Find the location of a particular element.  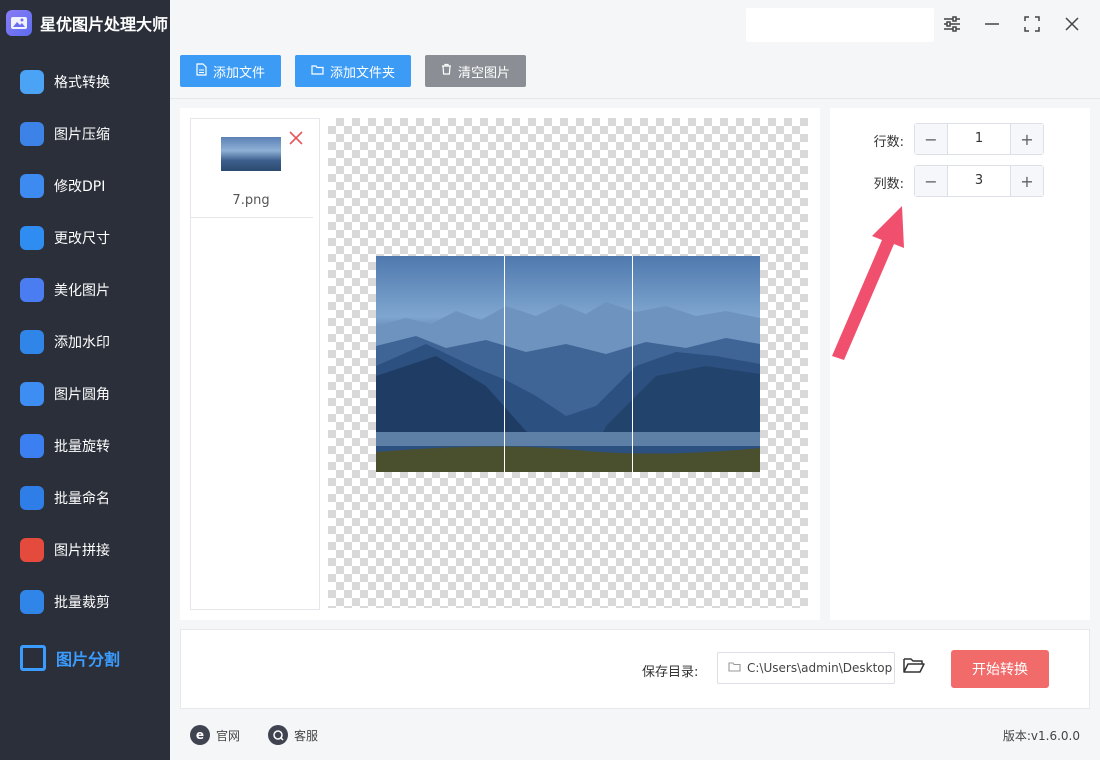

pointer-arrow-icon is located at coordinates (868, 283).